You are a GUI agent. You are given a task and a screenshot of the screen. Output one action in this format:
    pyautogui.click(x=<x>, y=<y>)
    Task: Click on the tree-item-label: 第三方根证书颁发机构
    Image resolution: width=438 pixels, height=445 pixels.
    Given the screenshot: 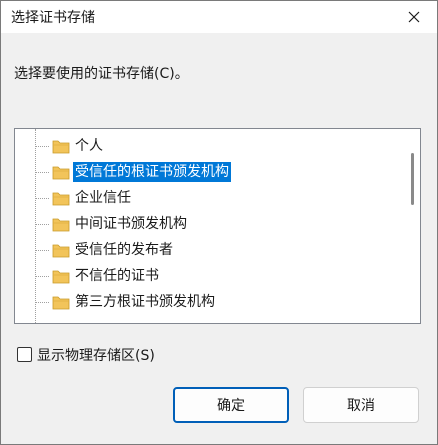 What is the action you would take?
    pyautogui.click(x=145, y=302)
    